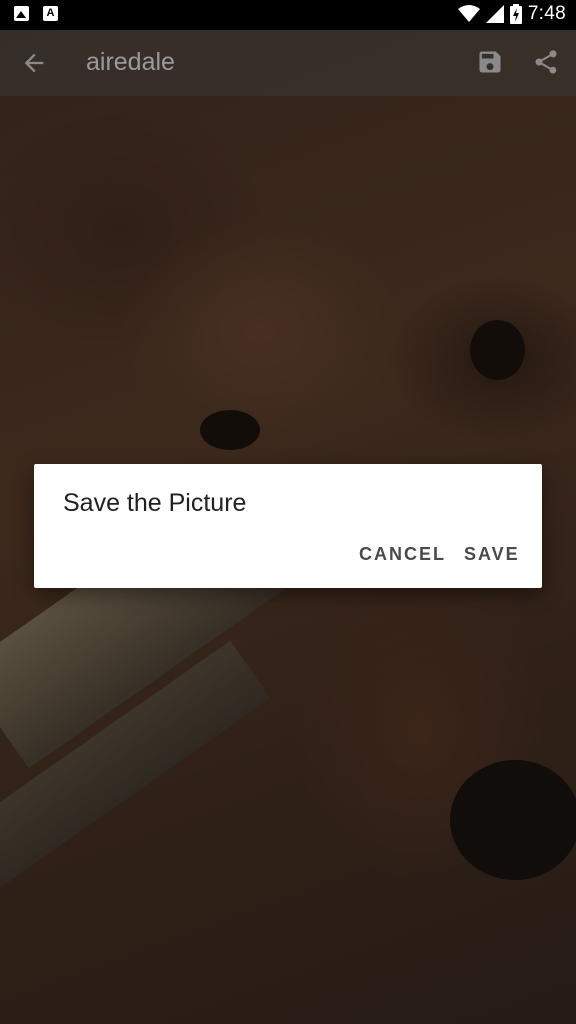 Image resolution: width=576 pixels, height=1024 pixels. What do you see at coordinates (288, 63) in the screenshot?
I see `app-bar: airedale` at bounding box center [288, 63].